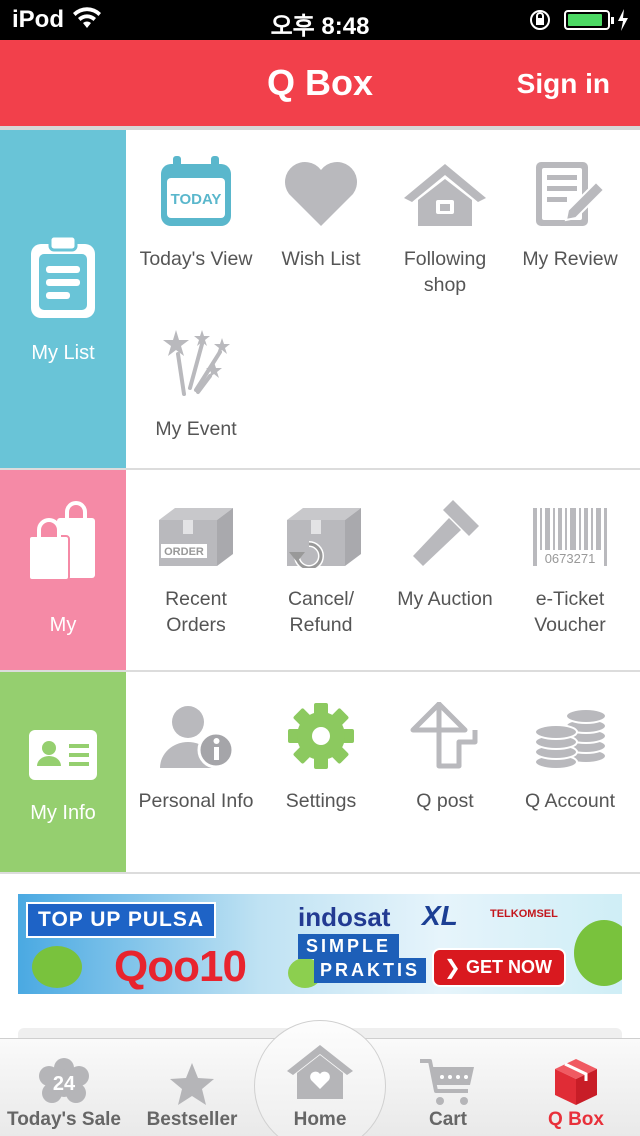  What do you see at coordinates (623, 22) in the screenshot?
I see `charging-bolt-icon` at bounding box center [623, 22].